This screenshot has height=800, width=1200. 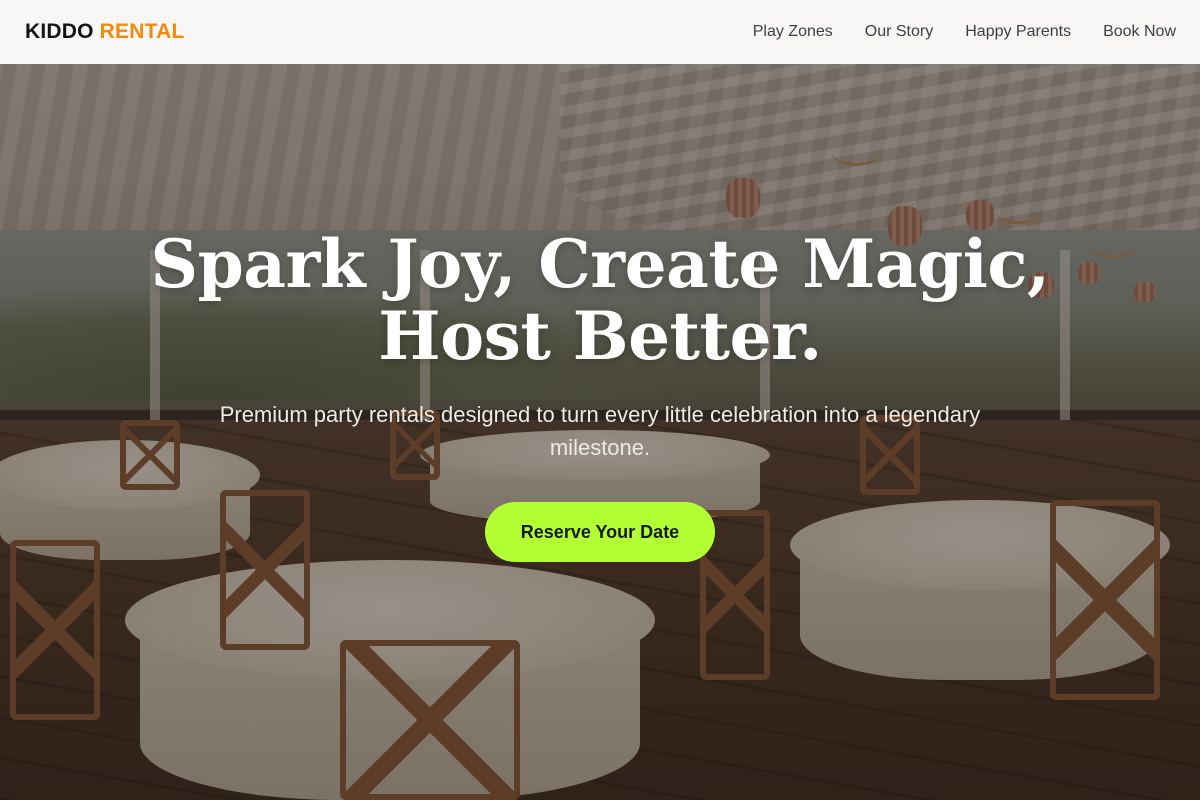 I want to click on site-logo: KIDDO RENTAL, so click(x=104, y=32).